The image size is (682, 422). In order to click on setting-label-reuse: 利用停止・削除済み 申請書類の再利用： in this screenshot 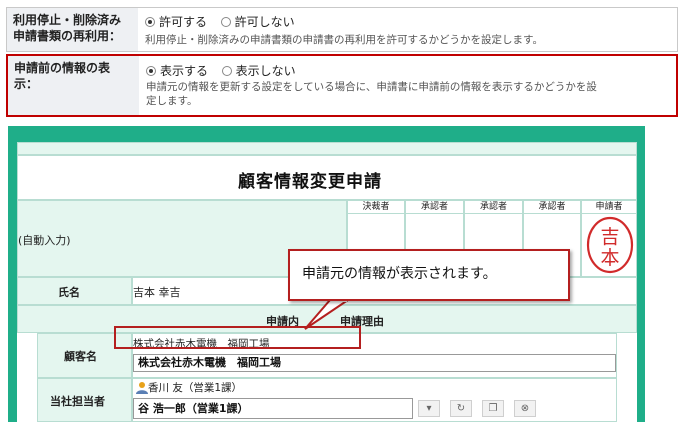, I will do `click(72, 29)`.